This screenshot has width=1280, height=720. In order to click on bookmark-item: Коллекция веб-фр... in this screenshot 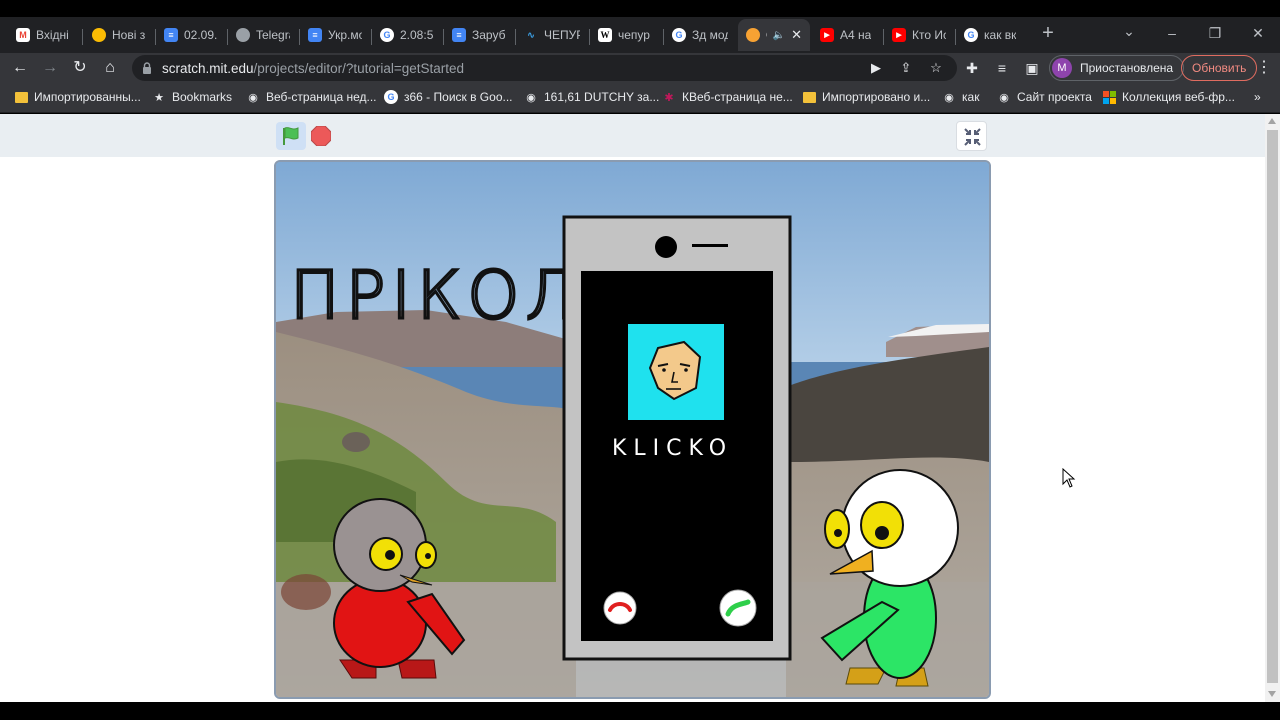, I will do `click(1168, 97)`.